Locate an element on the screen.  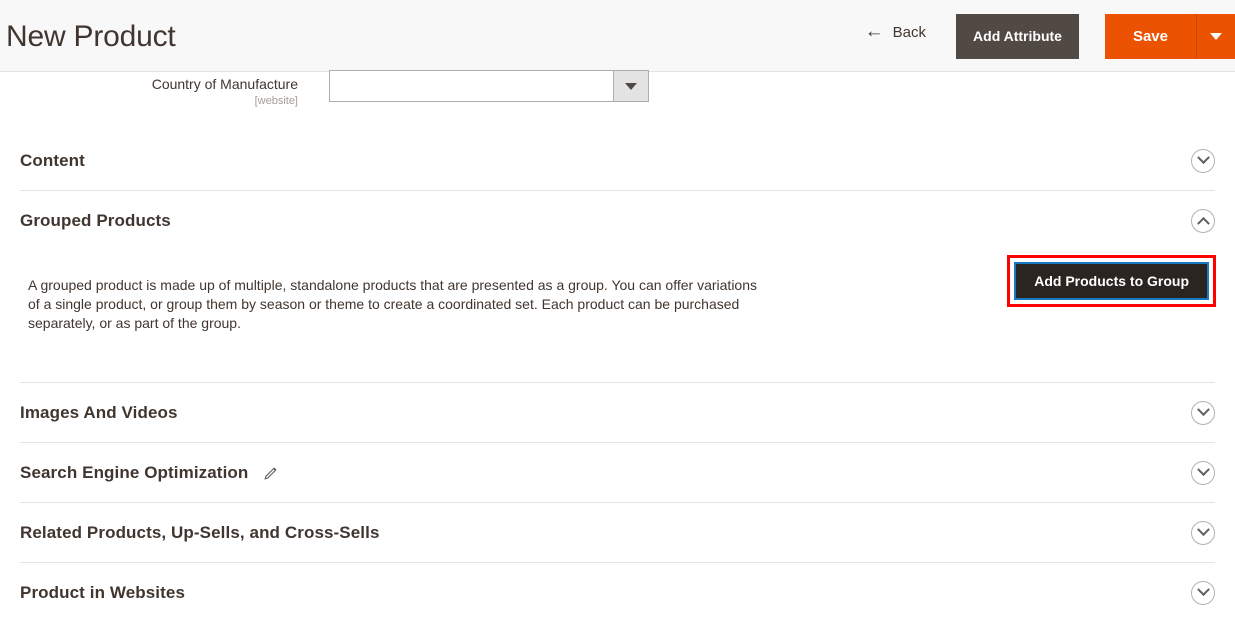
page-title: New Product is located at coordinates (91, 36).